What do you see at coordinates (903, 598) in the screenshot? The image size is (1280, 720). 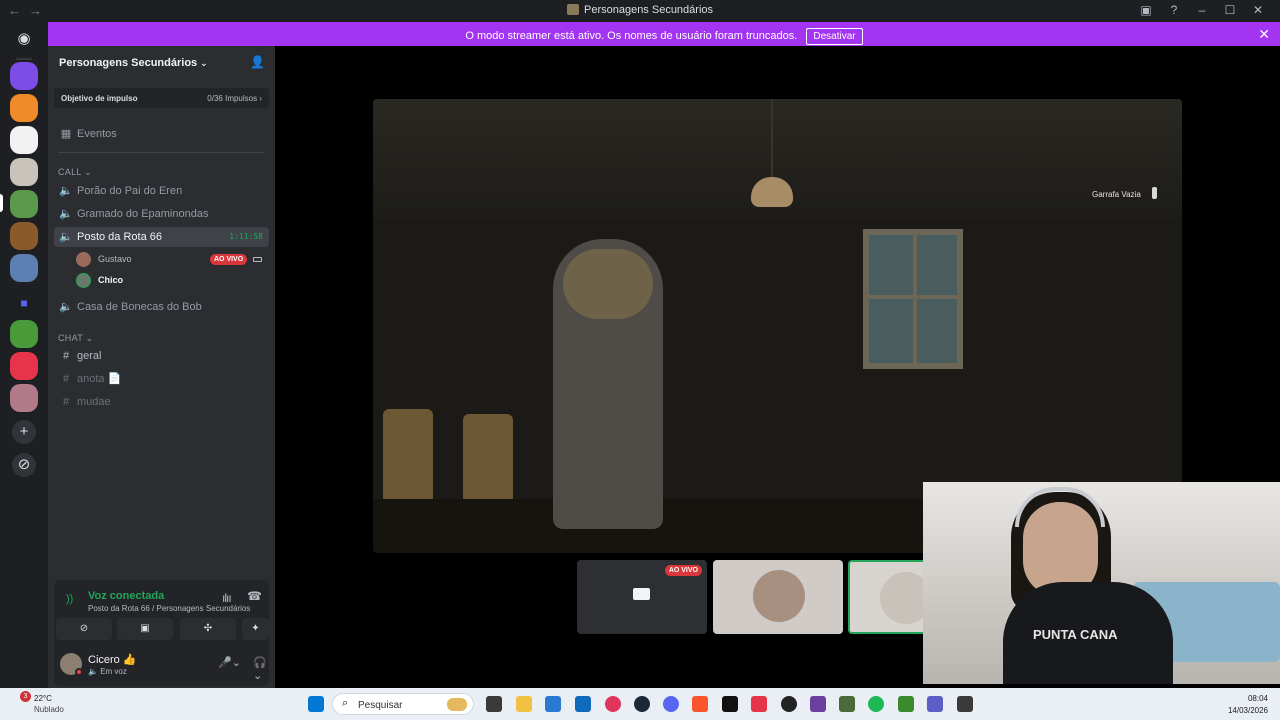 I see `participant-avatar` at bounding box center [903, 598].